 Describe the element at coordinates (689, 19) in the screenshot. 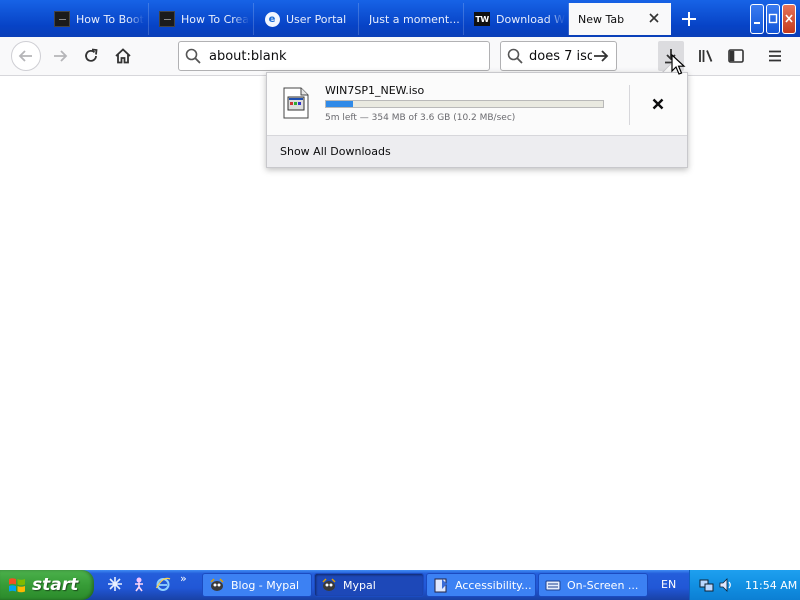

I see `new-tab-plus-icon` at that location.